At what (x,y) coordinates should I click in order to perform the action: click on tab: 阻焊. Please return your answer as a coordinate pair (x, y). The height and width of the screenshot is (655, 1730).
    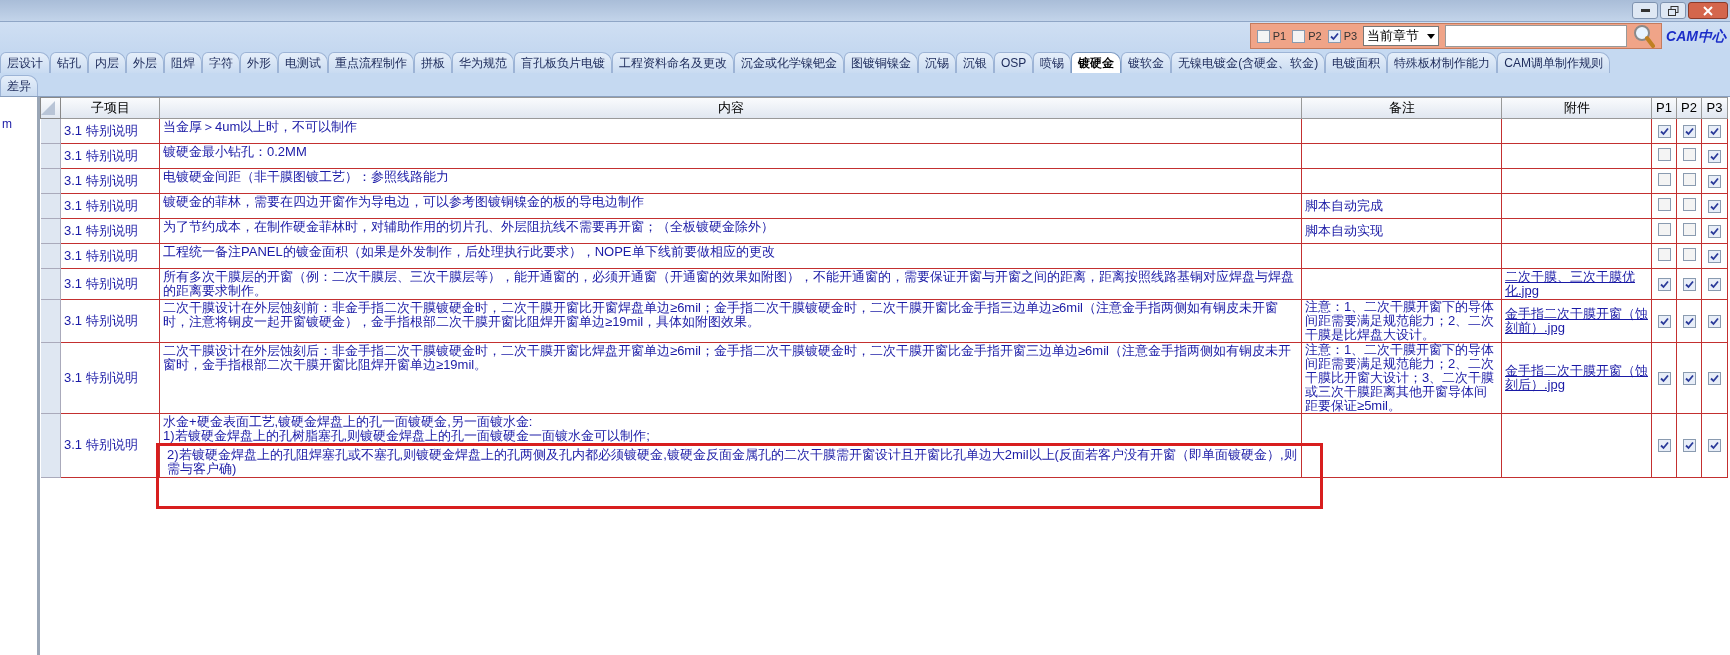
    Looking at the image, I should click on (183, 62).